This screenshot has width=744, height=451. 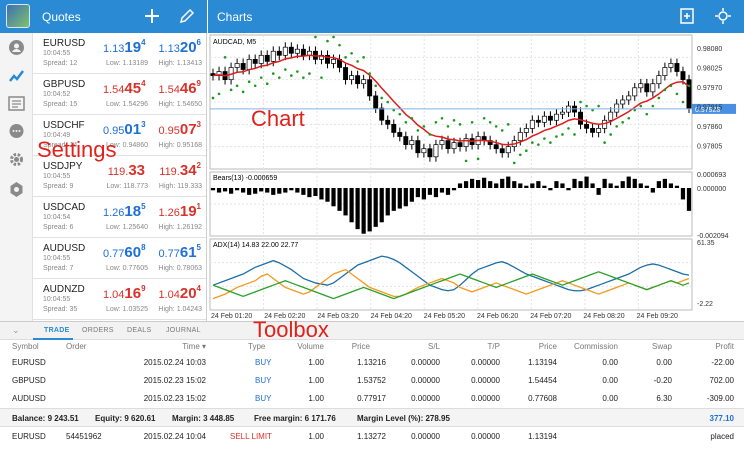 What do you see at coordinates (712, 346) in the screenshot?
I see `col-profit: Profit` at bounding box center [712, 346].